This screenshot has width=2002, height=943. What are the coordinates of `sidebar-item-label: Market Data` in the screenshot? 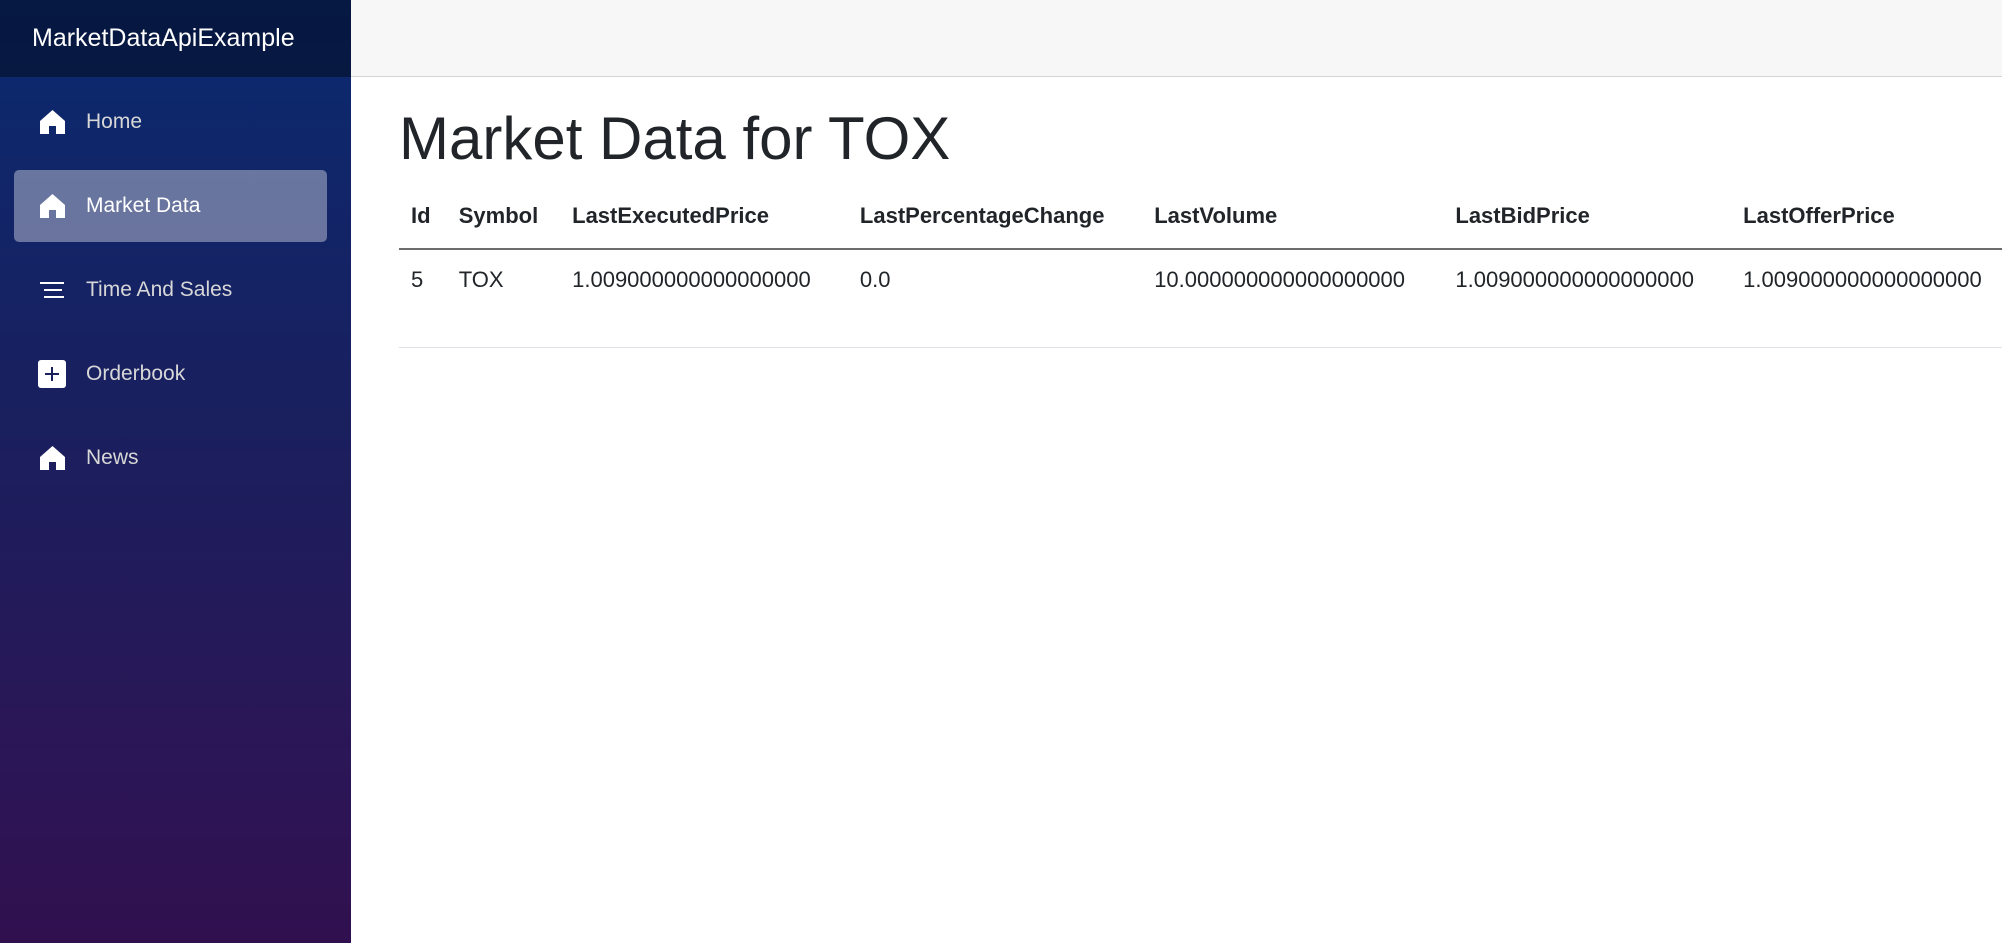 It's located at (143, 205).